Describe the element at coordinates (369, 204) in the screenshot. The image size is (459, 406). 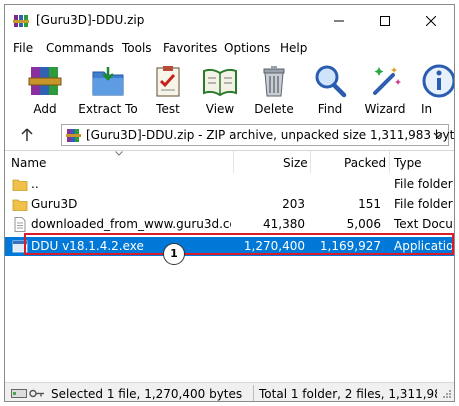
I see `row-packed: 151` at that location.